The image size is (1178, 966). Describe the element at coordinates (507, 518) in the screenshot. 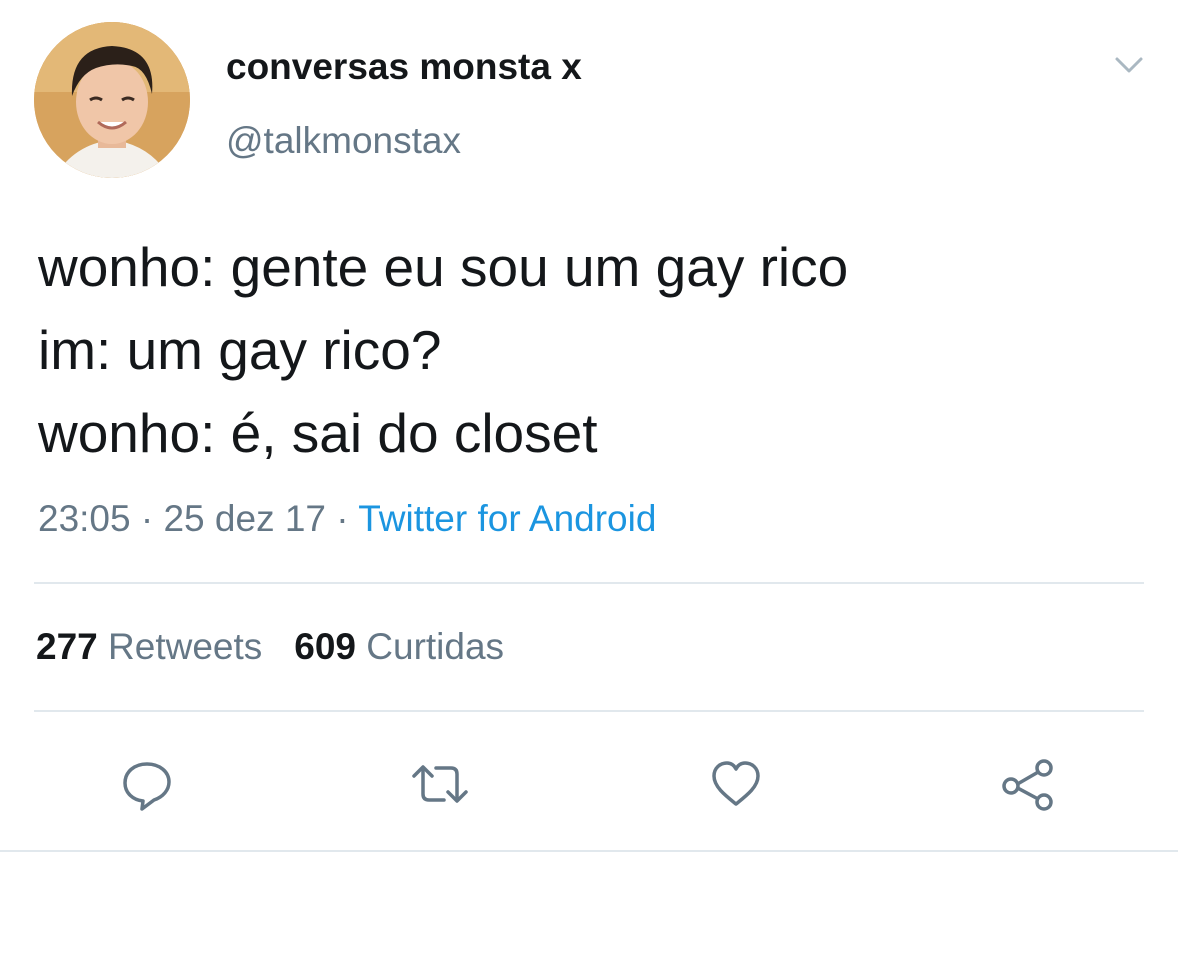

I see `tweet-source-link: Twitter for Android` at that location.